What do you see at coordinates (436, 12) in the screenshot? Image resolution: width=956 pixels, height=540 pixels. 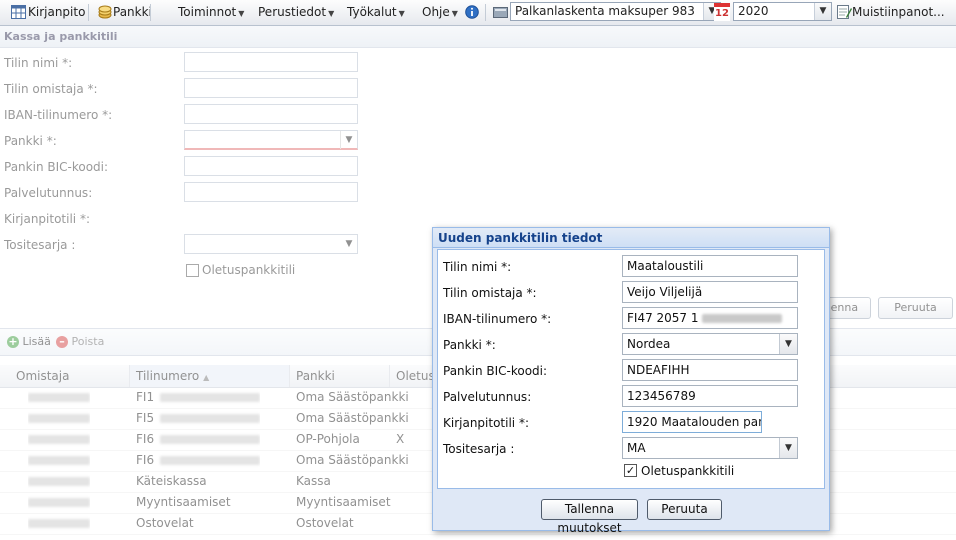 I see `ohje-label: Ohje` at bounding box center [436, 12].